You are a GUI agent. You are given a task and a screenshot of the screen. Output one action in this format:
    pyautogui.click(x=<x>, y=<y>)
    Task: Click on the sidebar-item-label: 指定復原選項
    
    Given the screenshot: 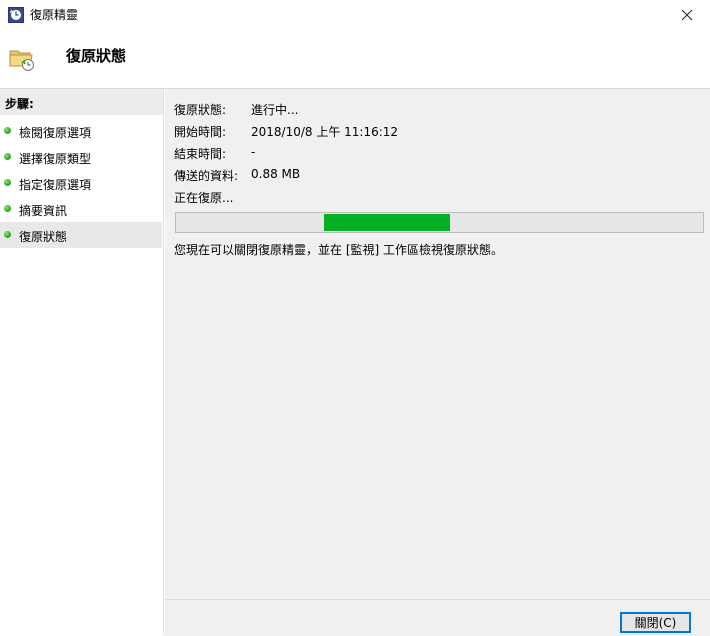 What is the action you would take?
    pyautogui.click(x=55, y=185)
    